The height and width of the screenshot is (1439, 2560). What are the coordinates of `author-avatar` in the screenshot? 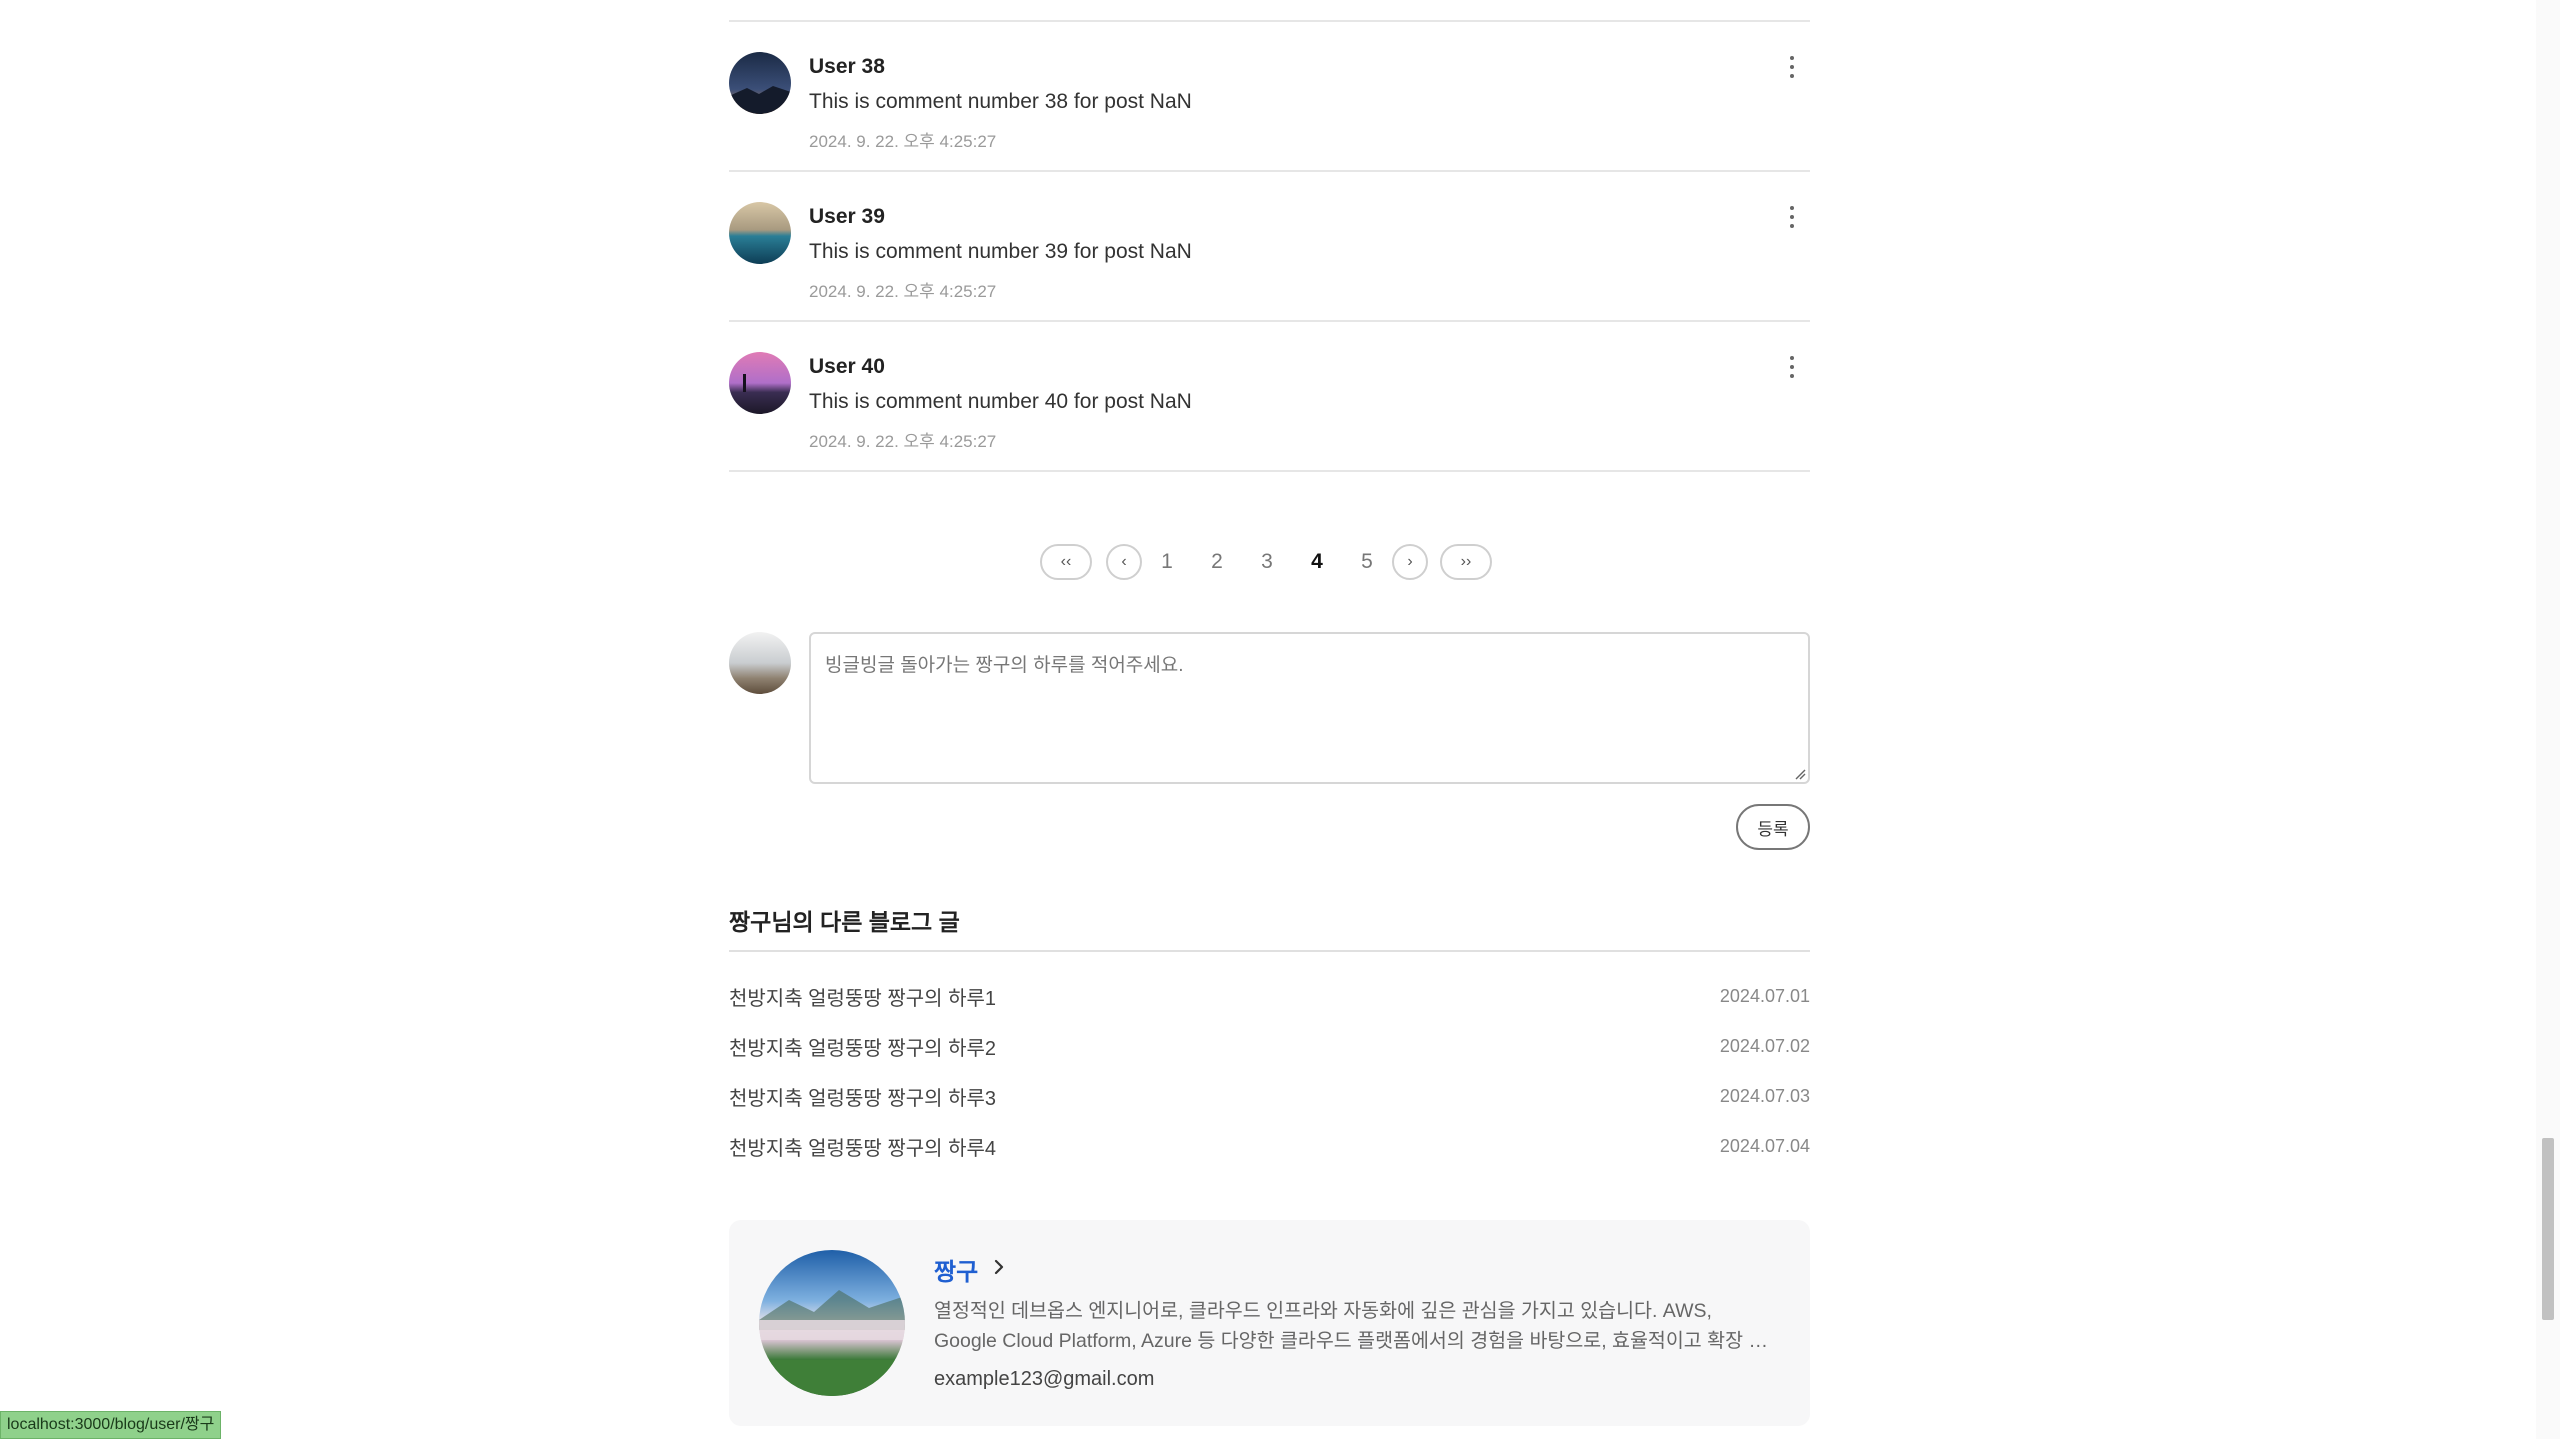 It's located at (832, 1323).